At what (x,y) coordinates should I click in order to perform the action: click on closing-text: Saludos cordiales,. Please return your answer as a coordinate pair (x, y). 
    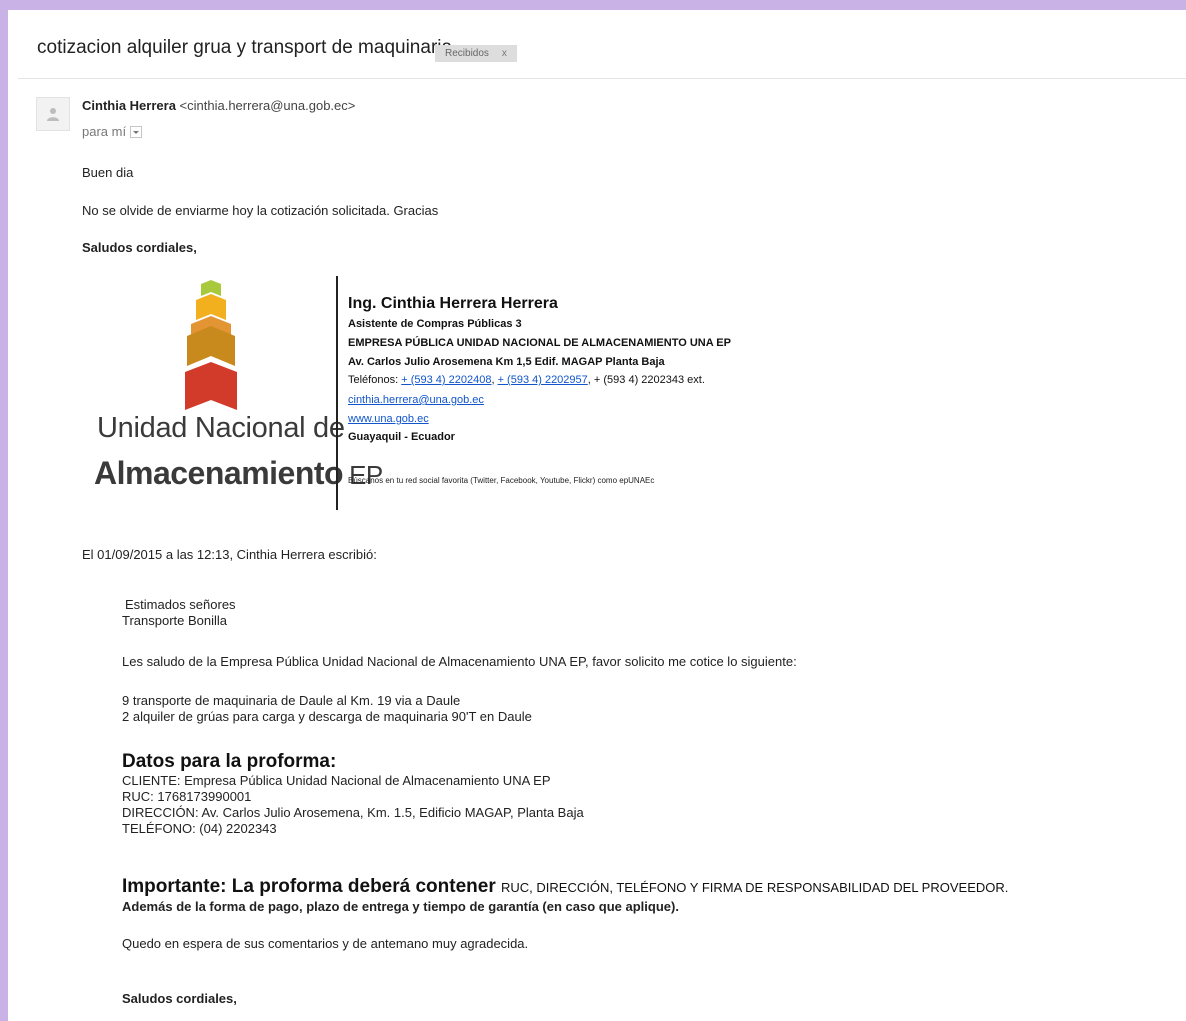
    Looking at the image, I should click on (139, 247).